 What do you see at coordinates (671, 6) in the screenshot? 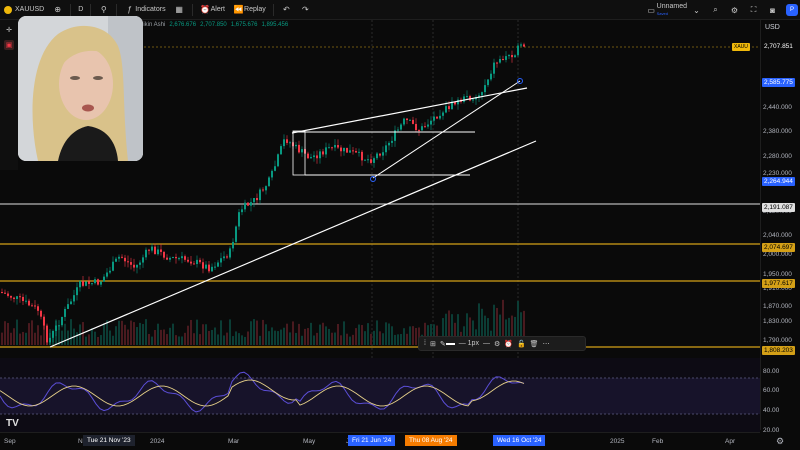
I see `layout-name-label: Unnamed` at bounding box center [671, 6].